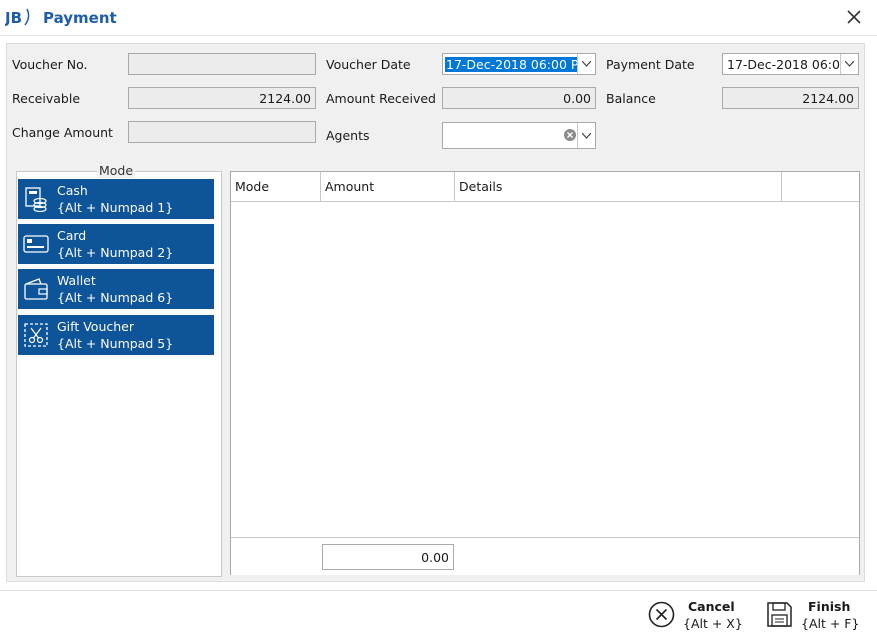 The height and width of the screenshot is (640, 877). I want to click on card-mode-shortcut: {Alt + Numpad 2}, so click(115, 252).